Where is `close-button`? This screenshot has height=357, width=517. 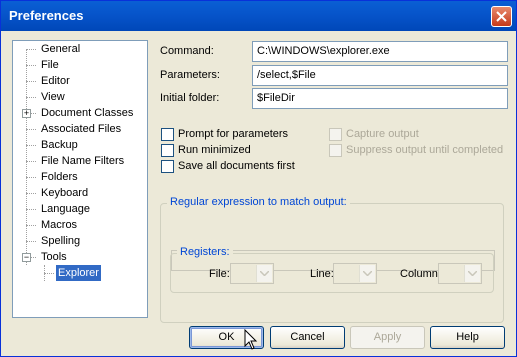 close-button is located at coordinates (501, 16).